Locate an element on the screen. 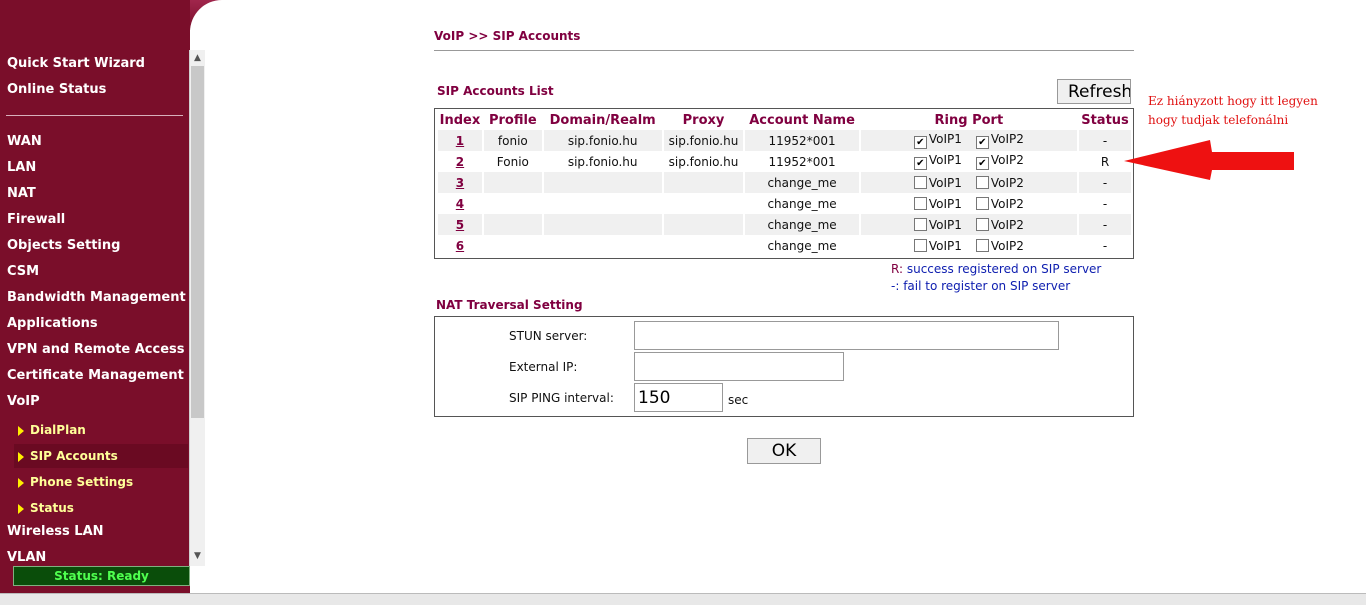  column-header-profile: Profile is located at coordinates (512, 120).